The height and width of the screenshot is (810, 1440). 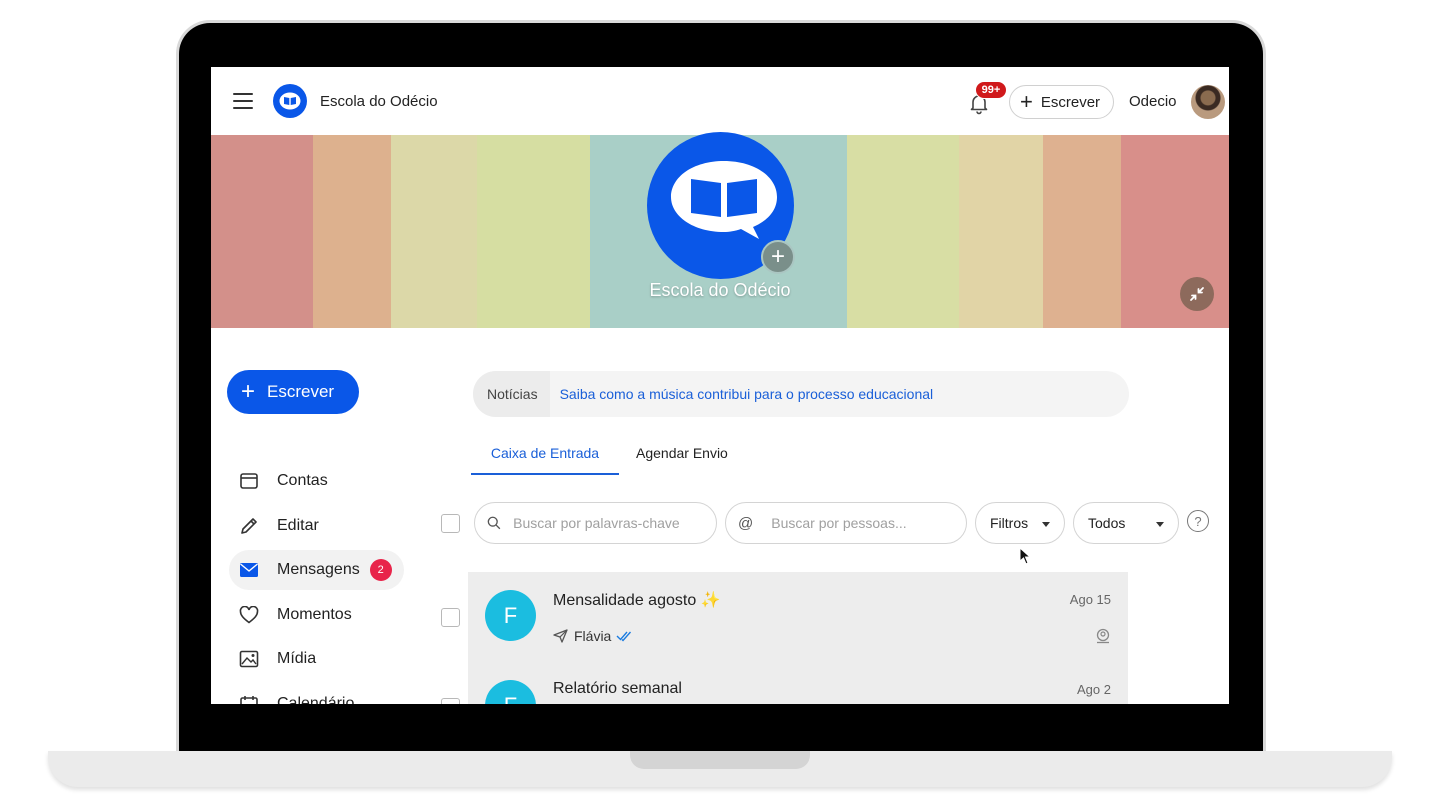 I want to click on image-icon, so click(x=249, y=659).